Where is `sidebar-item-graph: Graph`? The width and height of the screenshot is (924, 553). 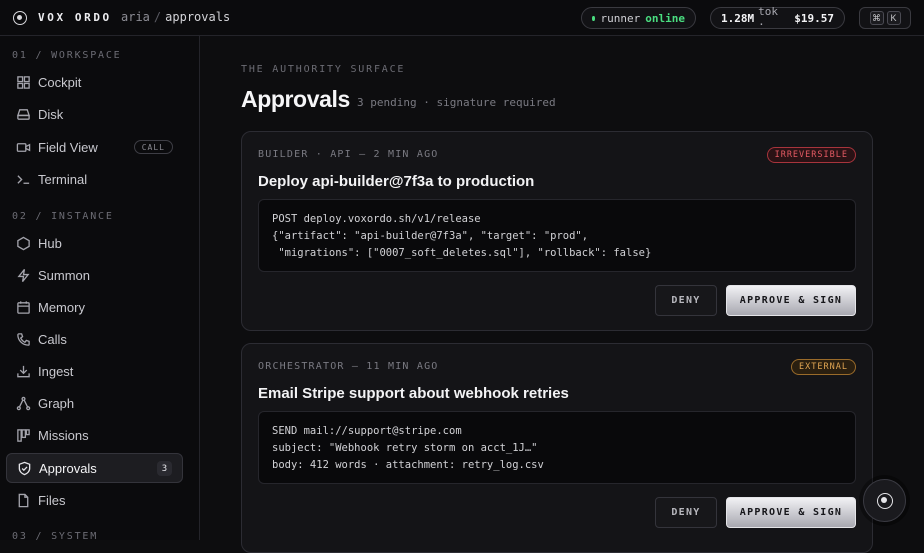
sidebar-item-graph: Graph is located at coordinates (94, 403).